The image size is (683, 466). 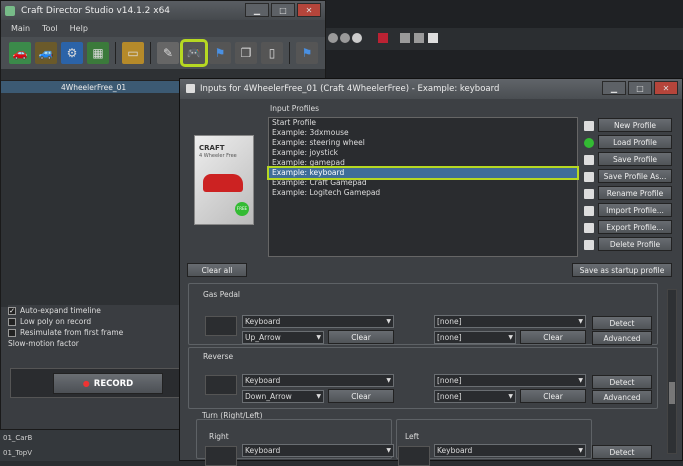 What do you see at coordinates (589, 228) in the screenshot?
I see `export-icon` at bounding box center [589, 228].